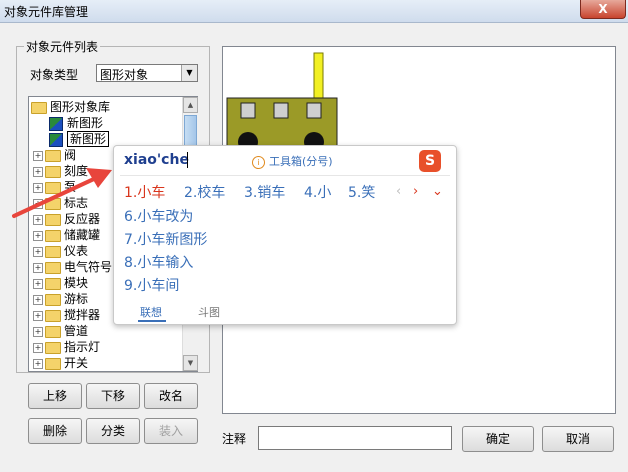  Describe the element at coordinates (151, 285) in the screenshot. I see `ime-candidate-9: 9.小车间` at that location.